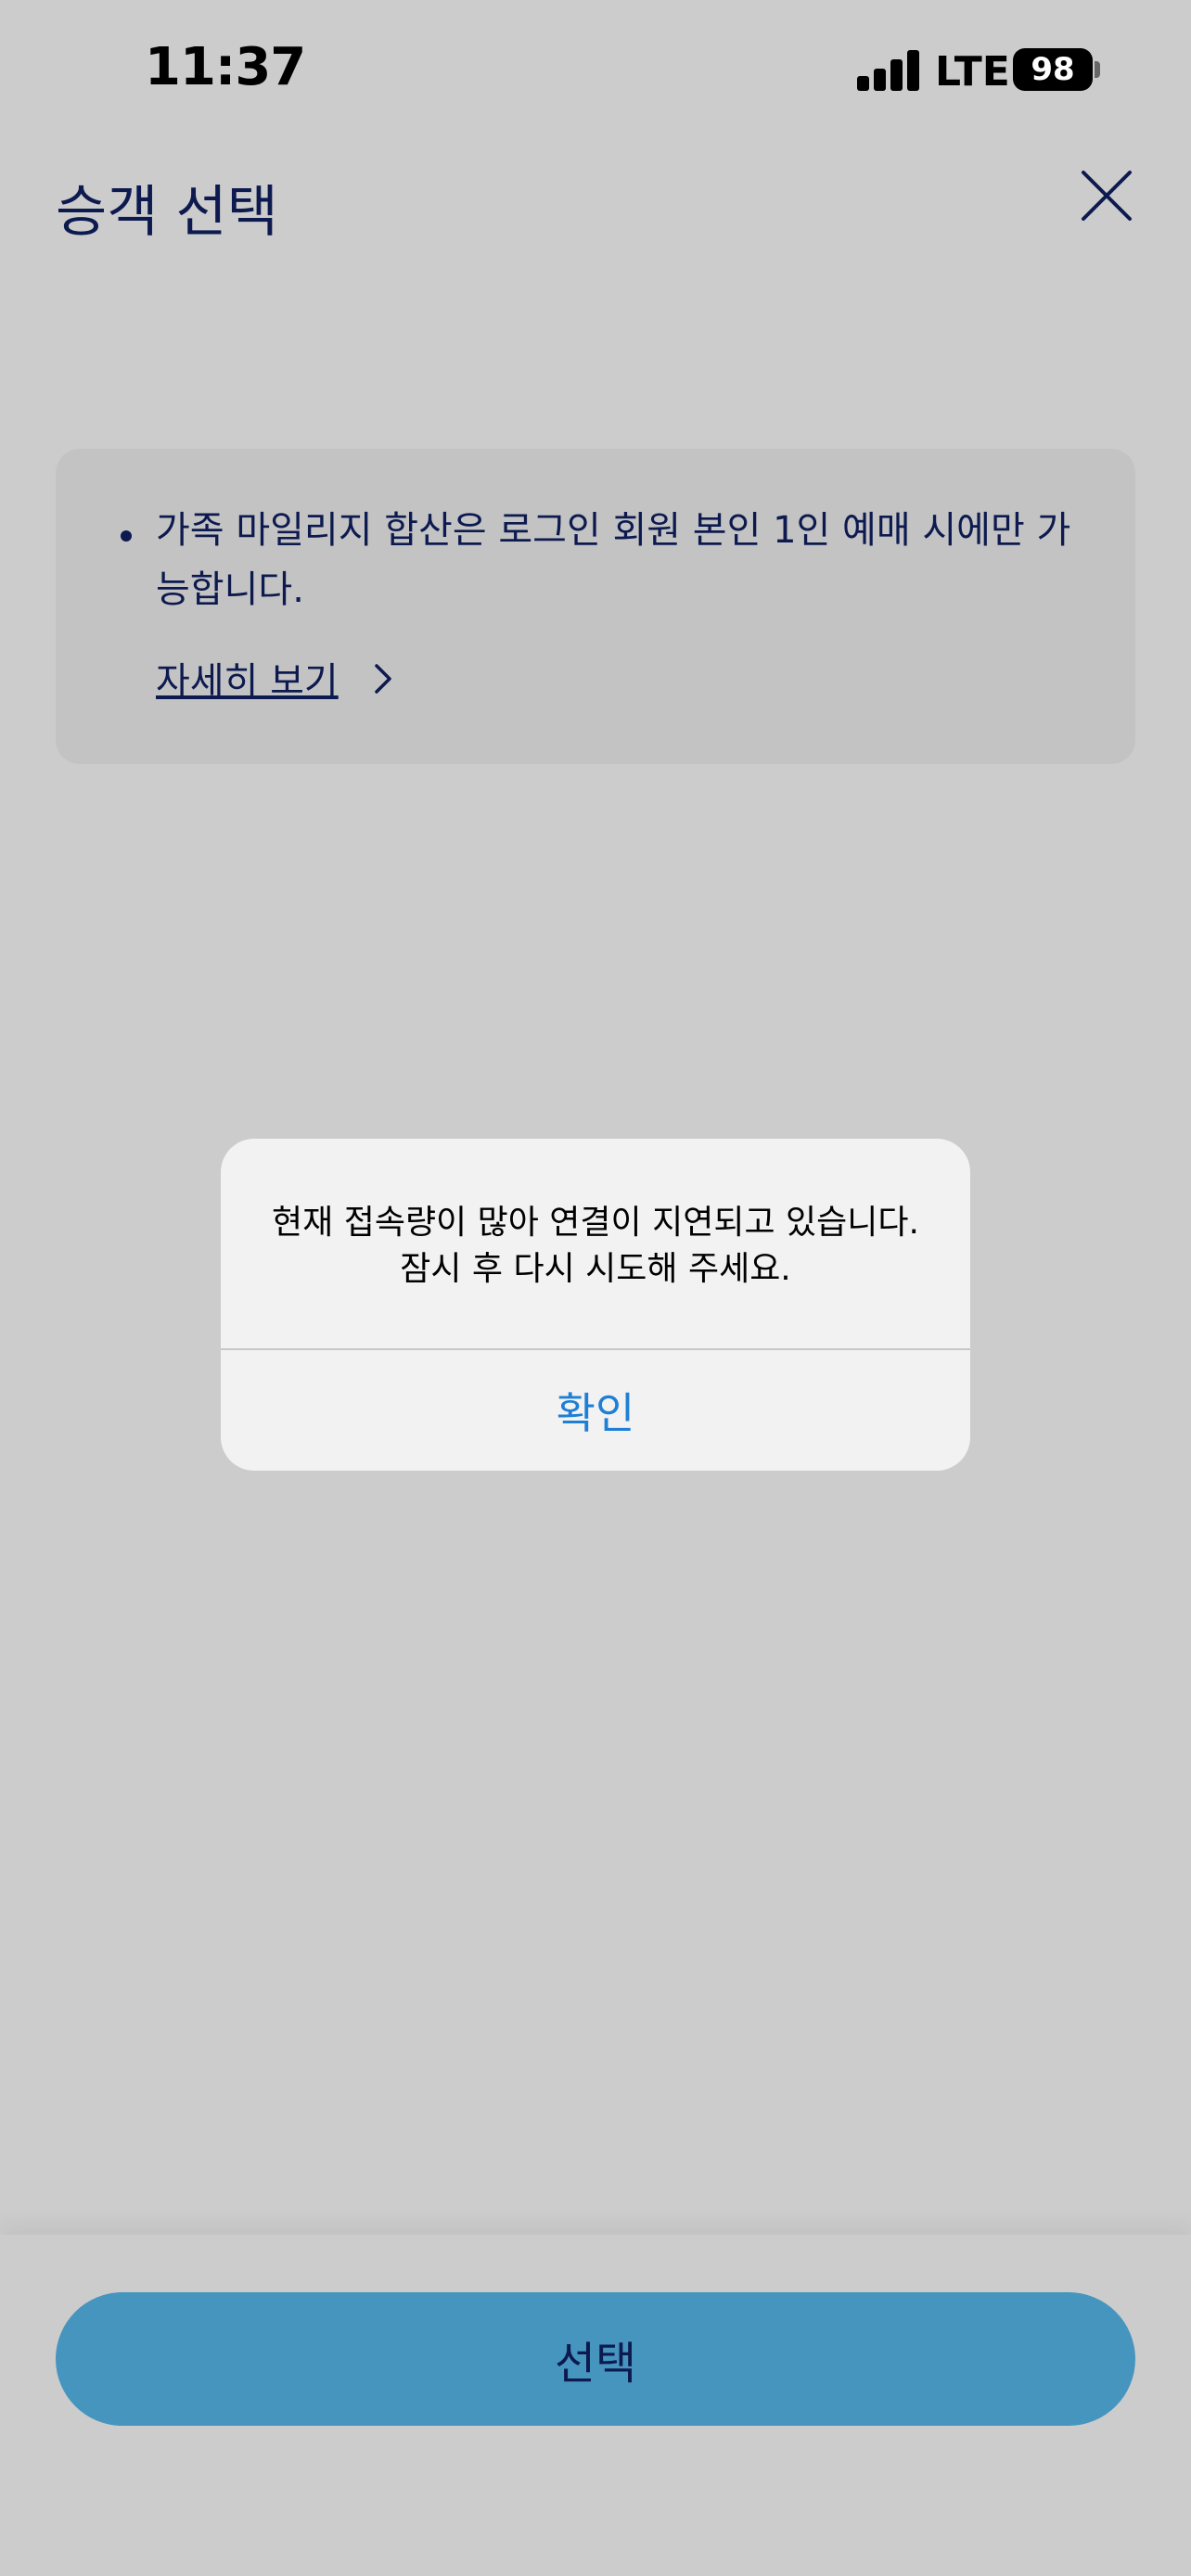  I want to click on bullet-icon, so click(127, 536).